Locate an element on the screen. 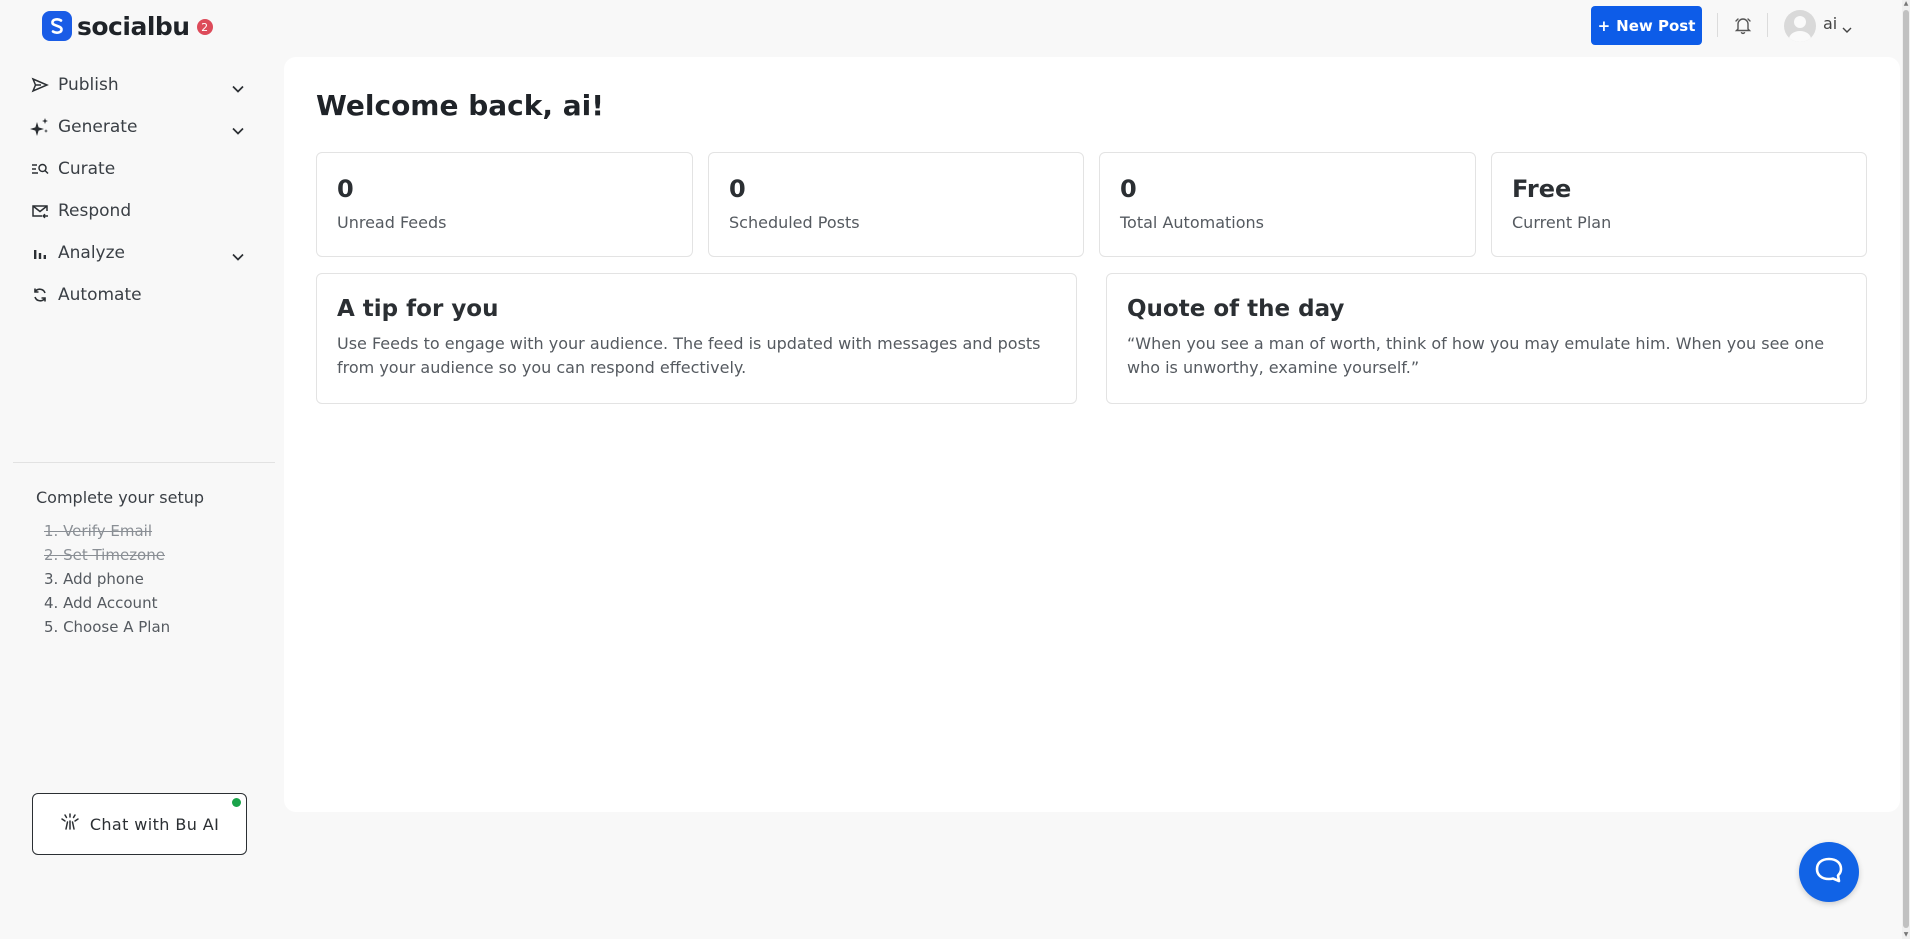 The width and height of the screenshot is (1910, 939). user-name: ai is located at coordinates (1830, 23).